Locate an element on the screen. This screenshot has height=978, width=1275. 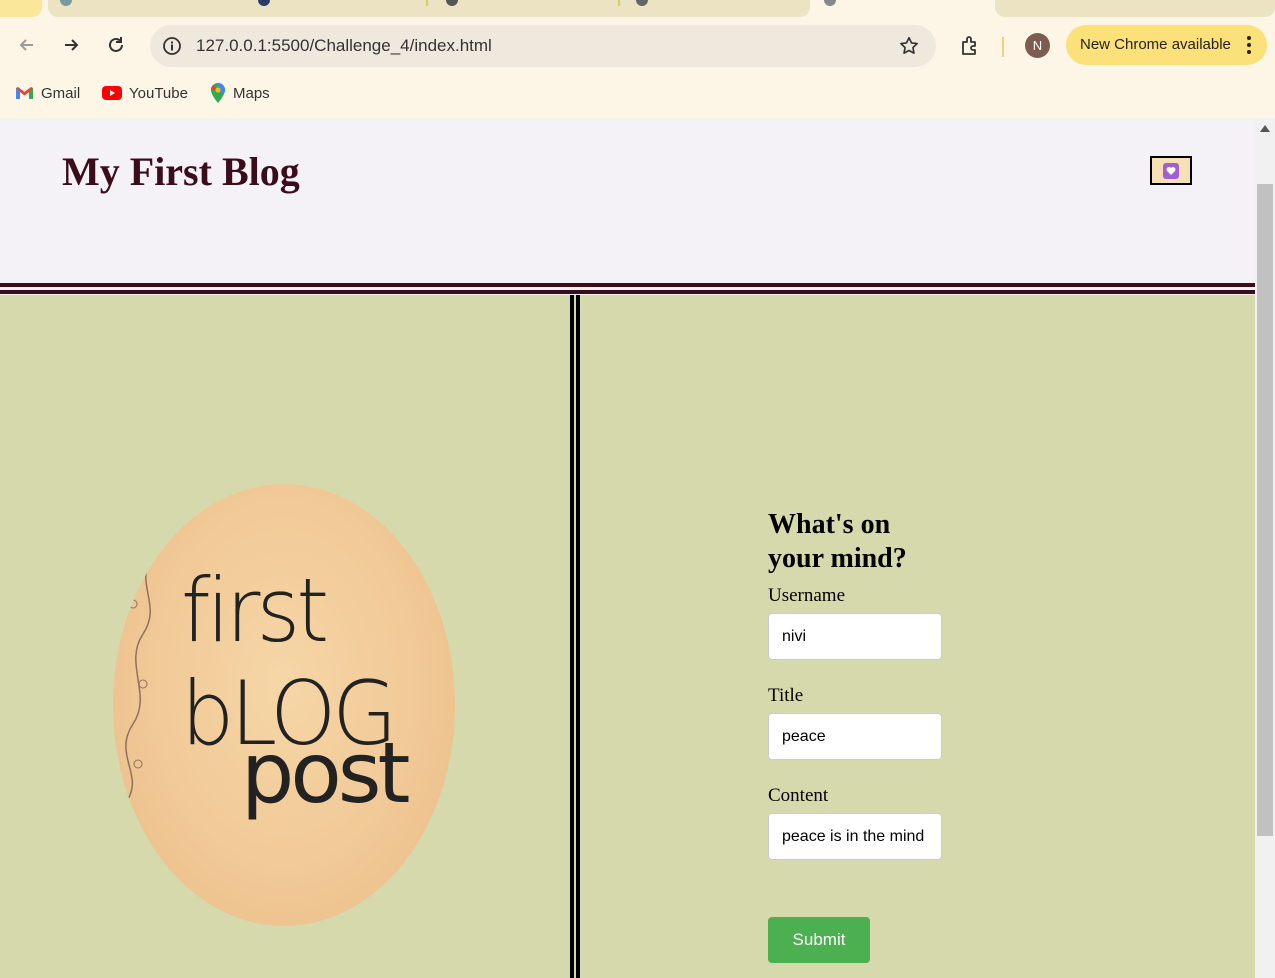
bookmark-youtube: YouTube is located at coordinates (145, 93).